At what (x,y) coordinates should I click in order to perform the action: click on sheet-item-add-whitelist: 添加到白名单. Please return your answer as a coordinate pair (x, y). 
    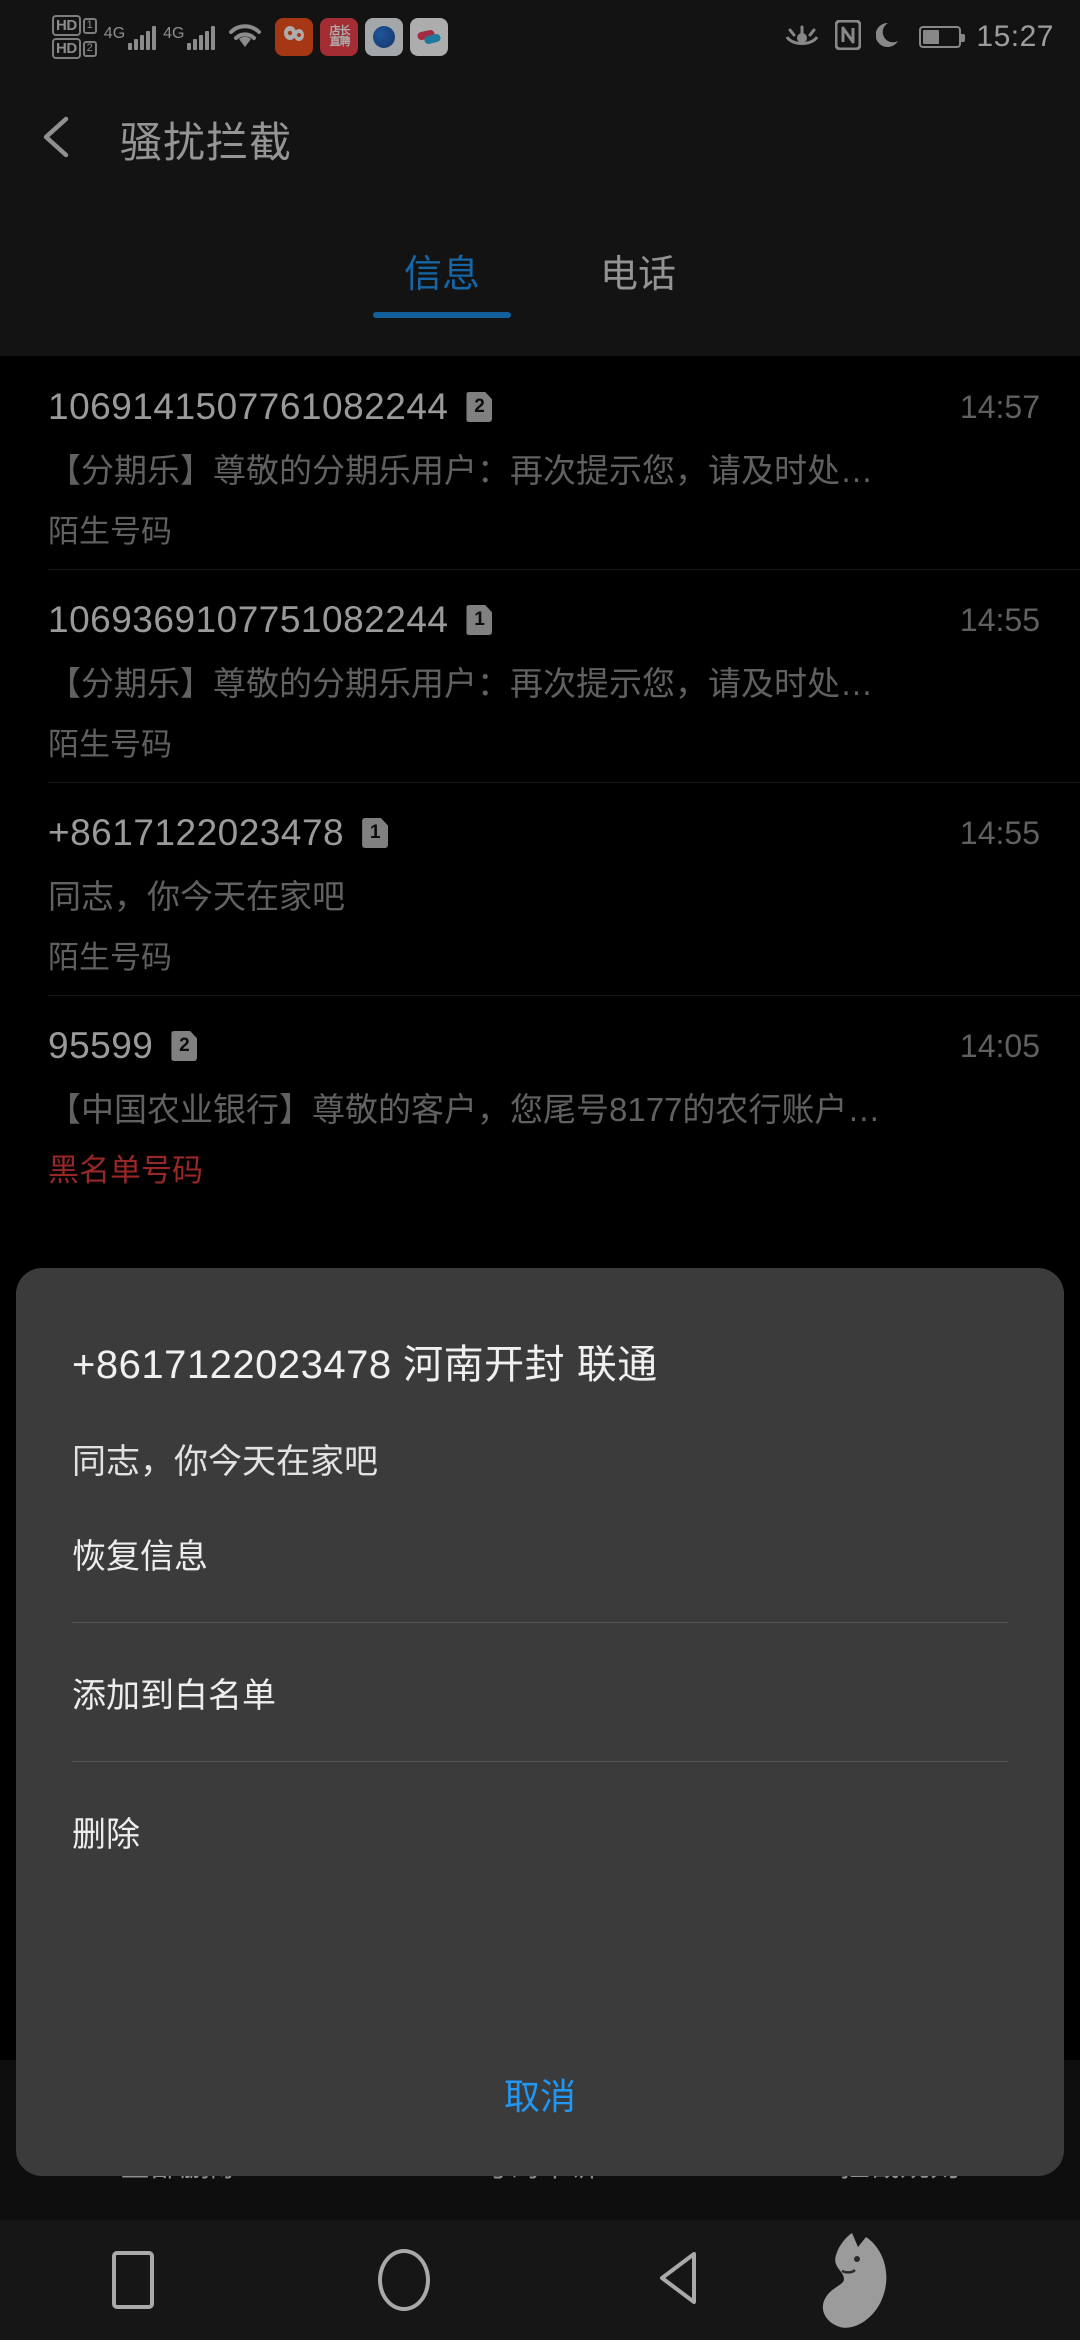
    Looking at the image, I should click on (540, 1691).